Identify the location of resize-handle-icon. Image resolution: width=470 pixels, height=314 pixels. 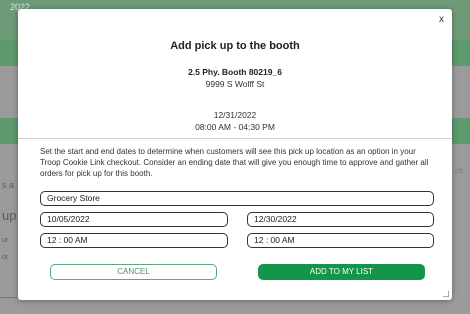
(446, 294).